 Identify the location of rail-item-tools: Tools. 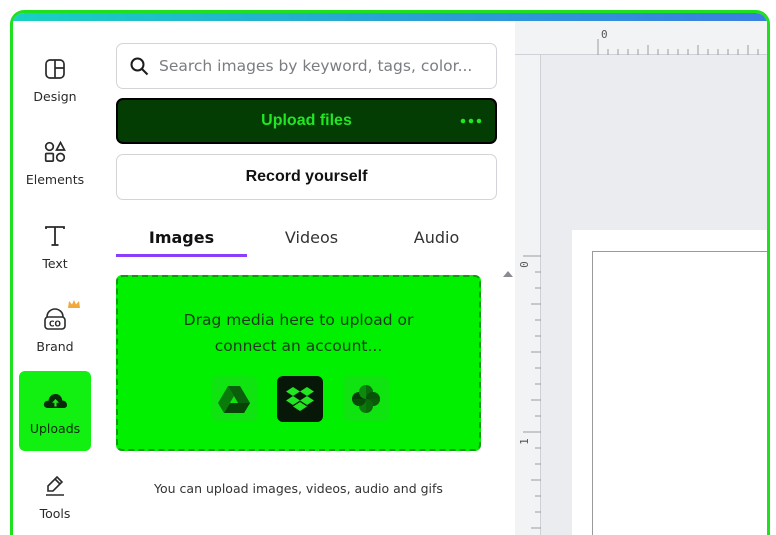
(55, 495).